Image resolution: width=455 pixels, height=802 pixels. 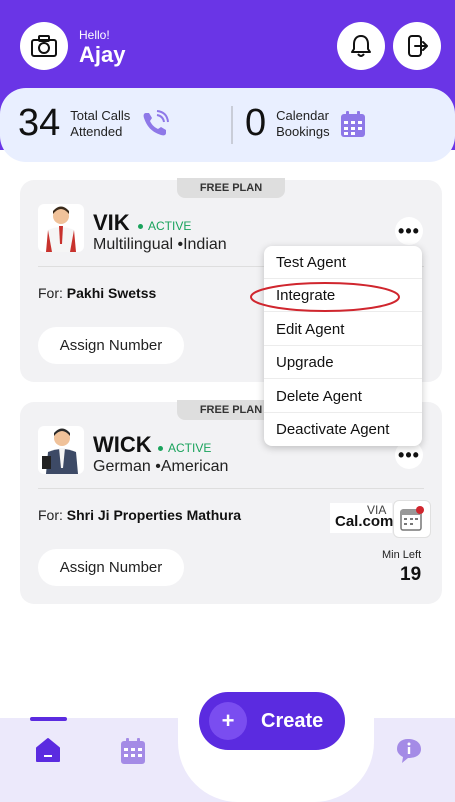 What do you see at coordinates (303, 131) in the screenshot?
I see `bookings-label-line2: Bookings` at bounding box center [303, 131].